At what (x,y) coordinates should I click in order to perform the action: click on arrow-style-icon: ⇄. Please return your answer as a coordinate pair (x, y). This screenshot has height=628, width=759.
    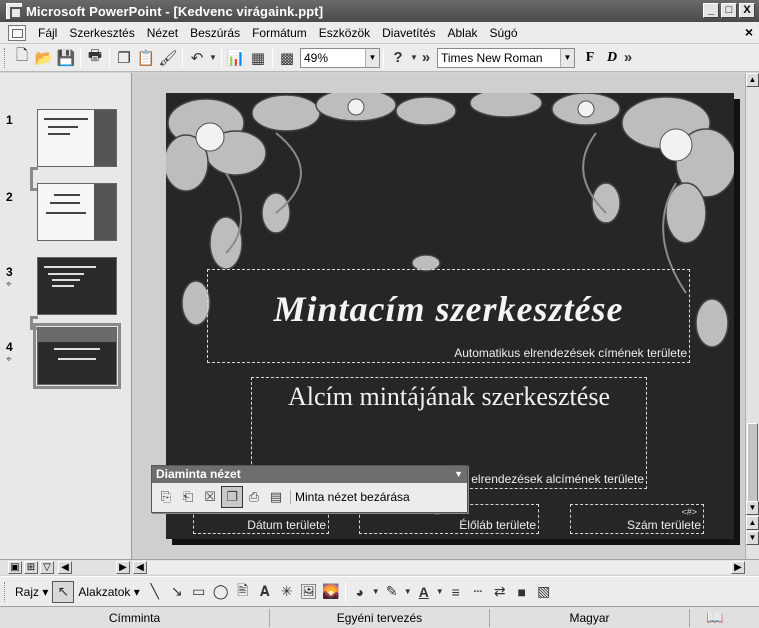
    Looking at the image, I should click on (500, 592).